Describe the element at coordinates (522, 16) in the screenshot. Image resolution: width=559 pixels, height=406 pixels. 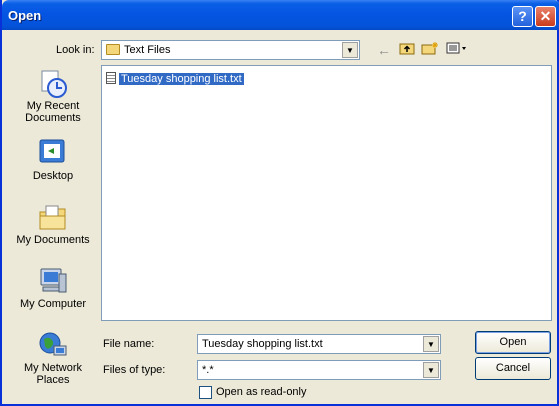
I see `help-button: ?` at that location.